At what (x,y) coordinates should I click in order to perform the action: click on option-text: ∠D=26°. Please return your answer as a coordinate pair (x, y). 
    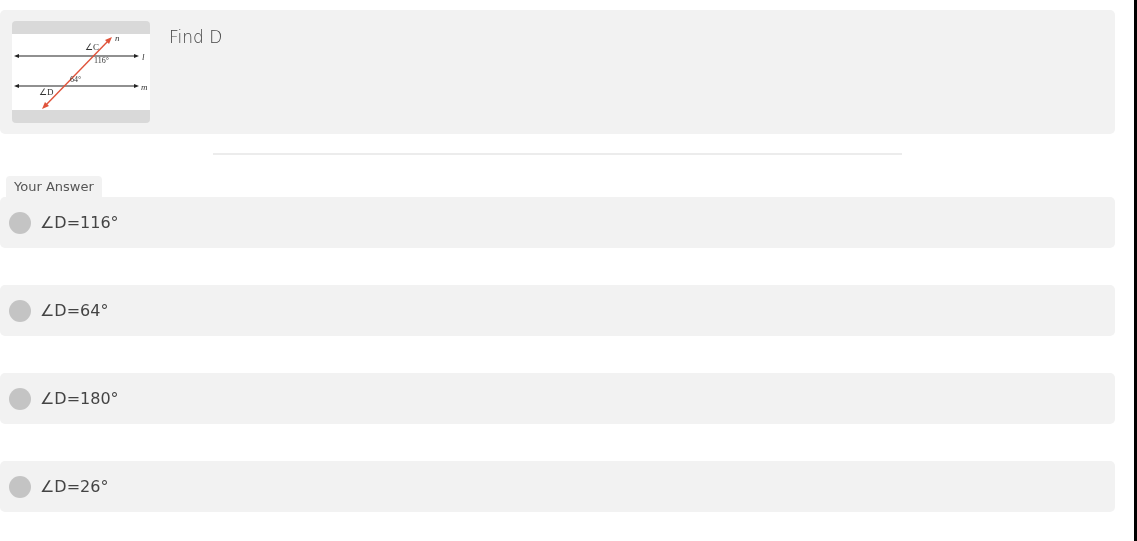
    Looking at the image, I should click on (74, 486).